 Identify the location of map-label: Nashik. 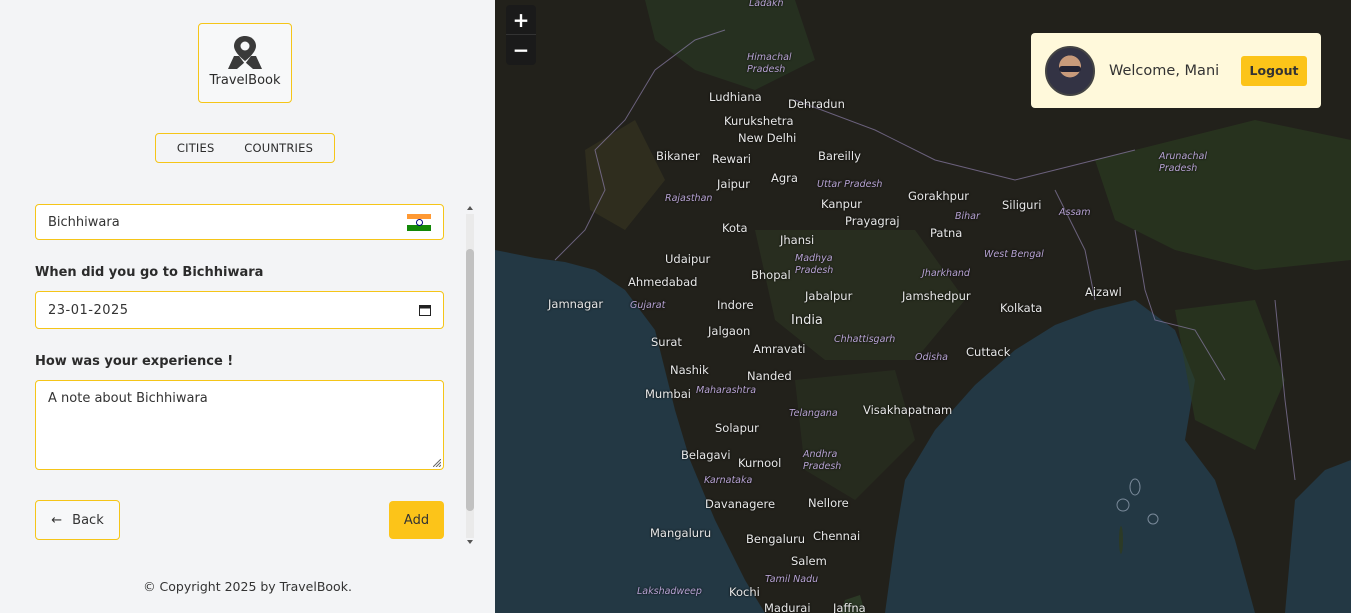
(689, 370).